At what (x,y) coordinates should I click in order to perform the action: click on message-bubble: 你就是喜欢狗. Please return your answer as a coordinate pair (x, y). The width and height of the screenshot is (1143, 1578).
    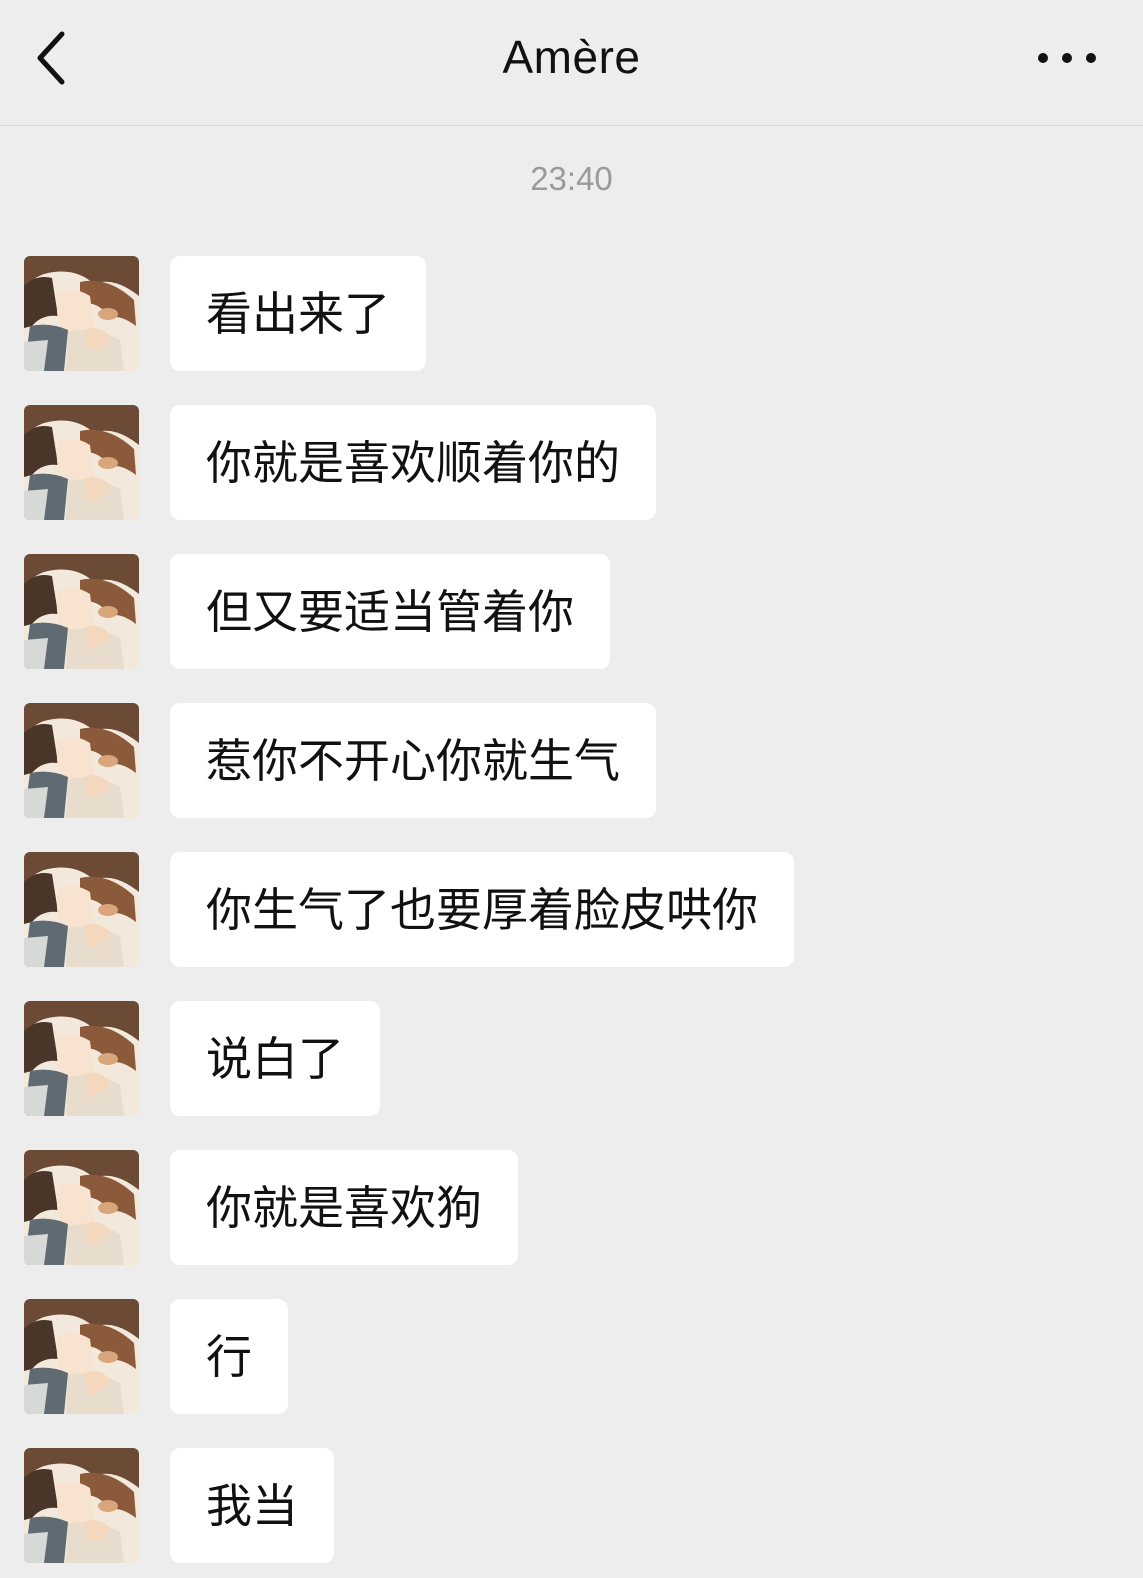
    Looking at the image, I should click on (344, 1207).